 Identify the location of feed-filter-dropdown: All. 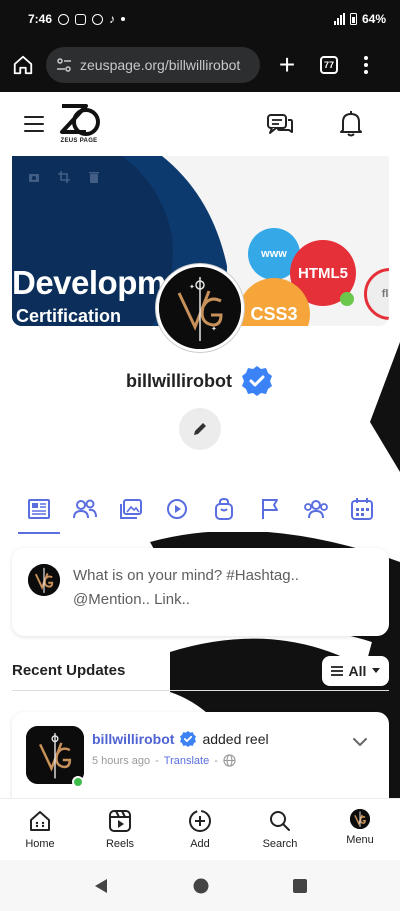
(355, 671).